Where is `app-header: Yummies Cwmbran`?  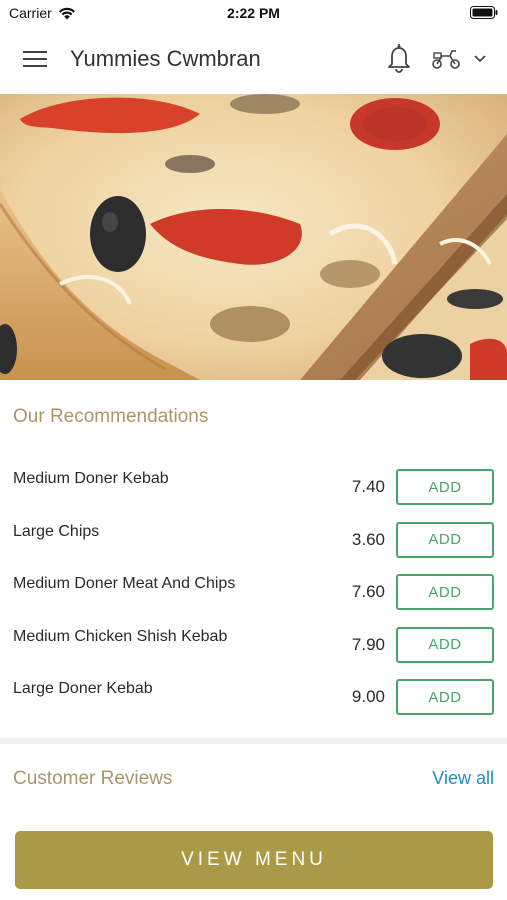
app-header: Yummies Cwmbran is located at coordinates (253, 60).